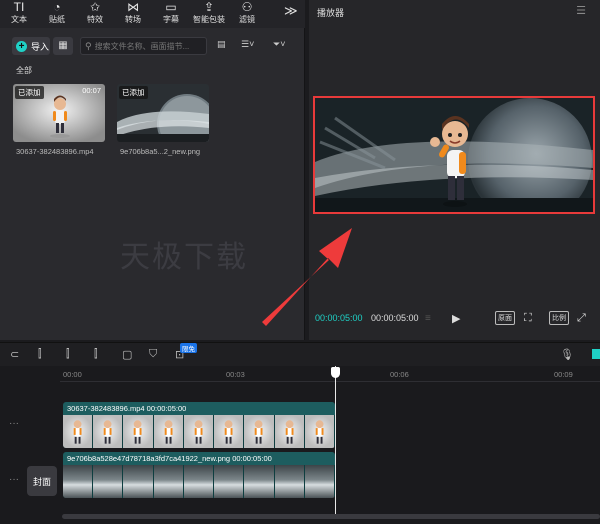 The width and height of the screenshot is (600, 524). Describe the element at coordinates (188, 348) in the screenshot. I see `free-badge: 限免` at that location.